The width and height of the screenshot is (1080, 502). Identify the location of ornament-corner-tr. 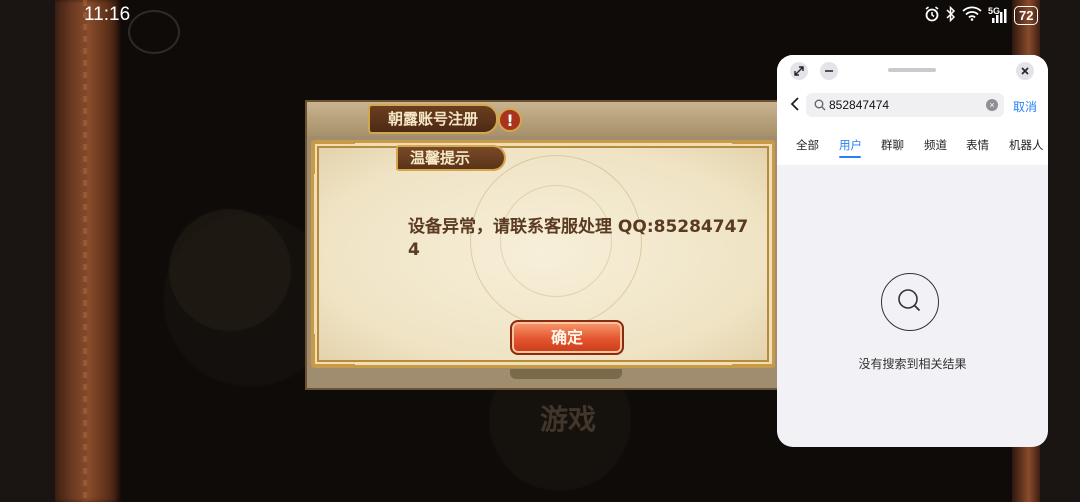
(753, 157).